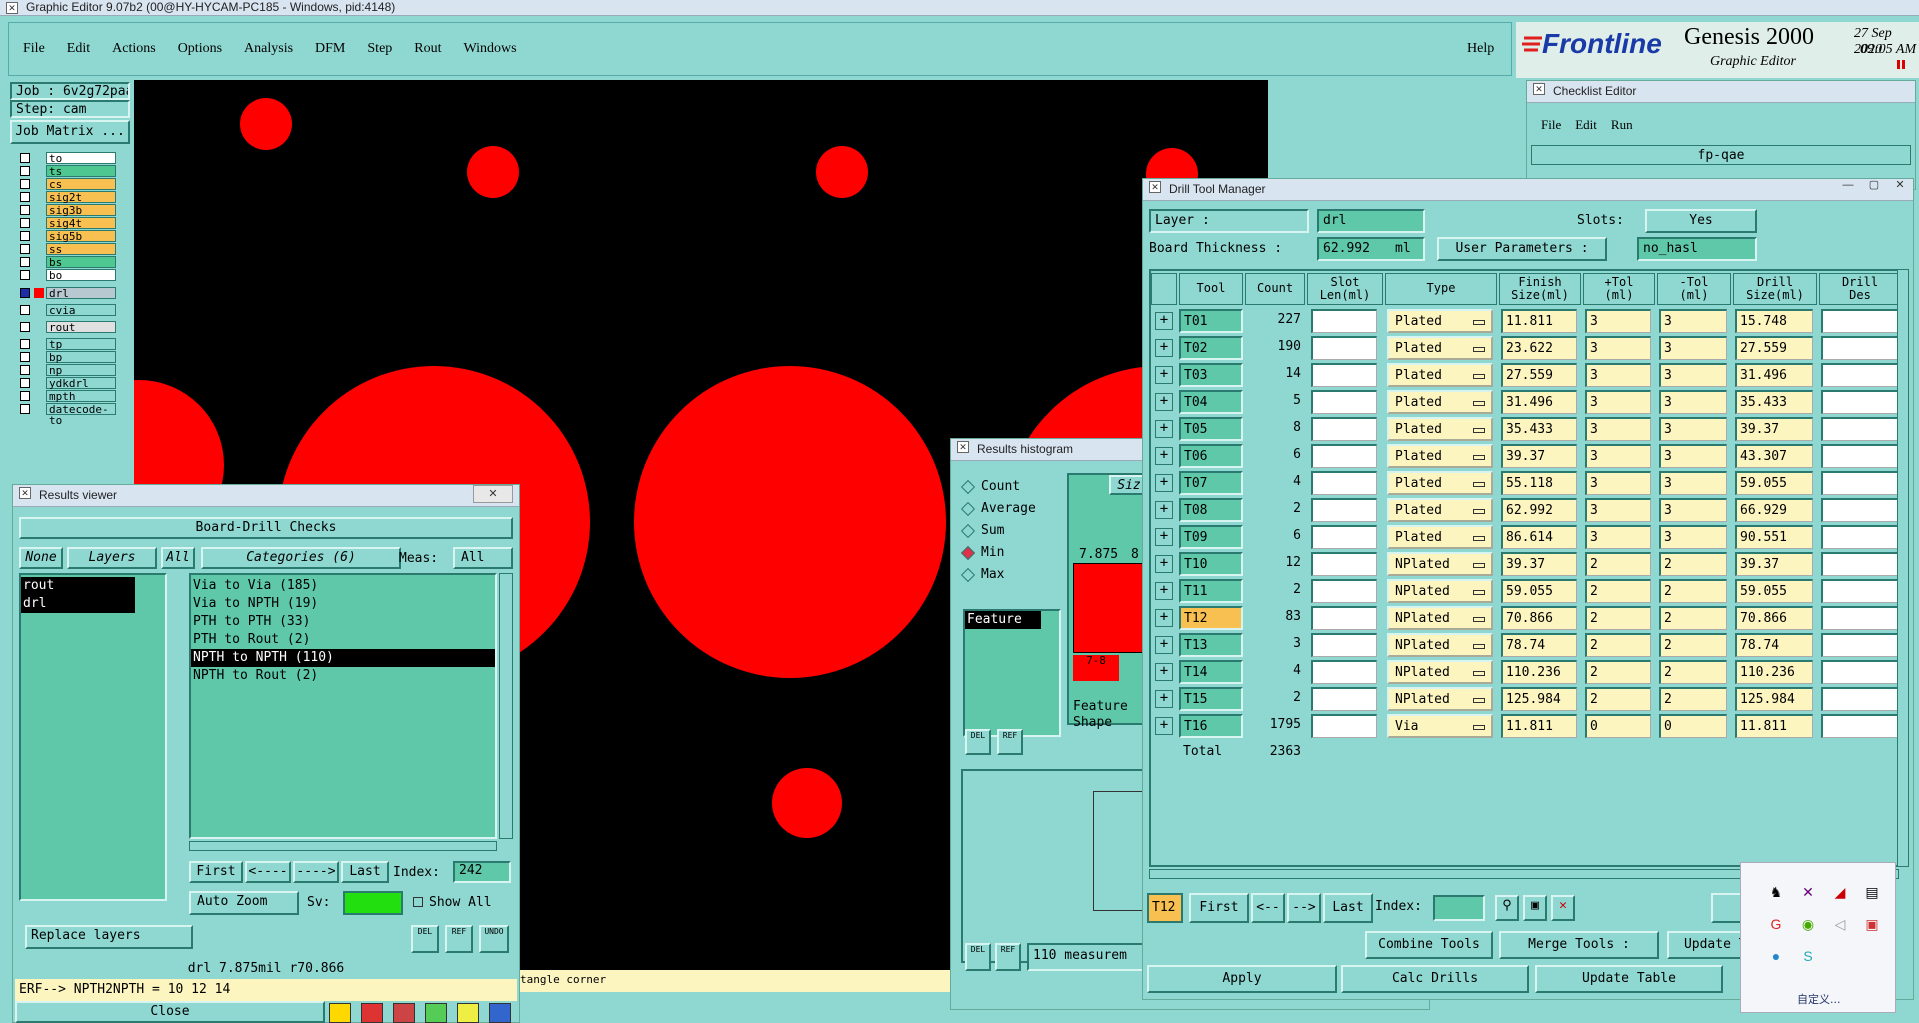 This screenshot has width=1919, height=1023. Describe the element at coordinates (1539, 348) in the screenshot. I see `finish-size-input: 23.622` at that location.